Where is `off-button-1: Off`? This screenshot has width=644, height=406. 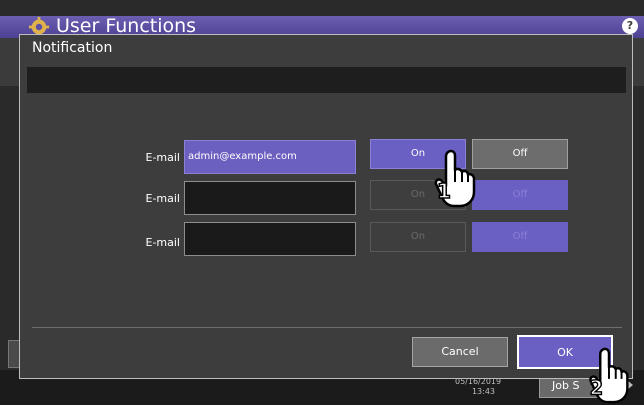
off-button-1: Off is located at coordinates (520, 154).